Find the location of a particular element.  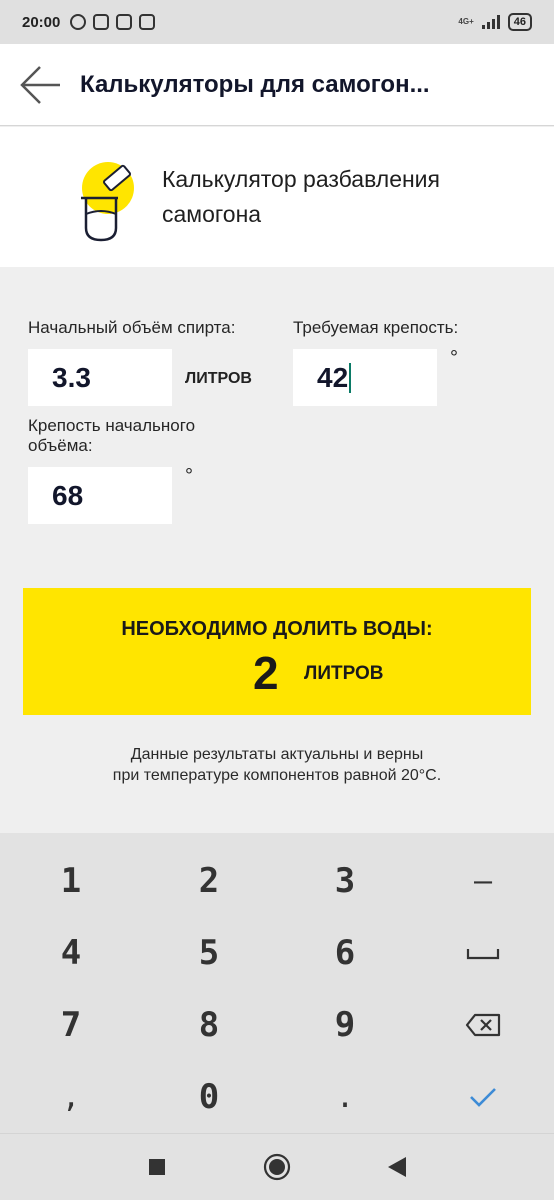

result-panel: НЕОБХОДИМО ДОЛИТЬ ВОДЫ: 2 ЛИТРОВ is located at coordinates (277, 651).